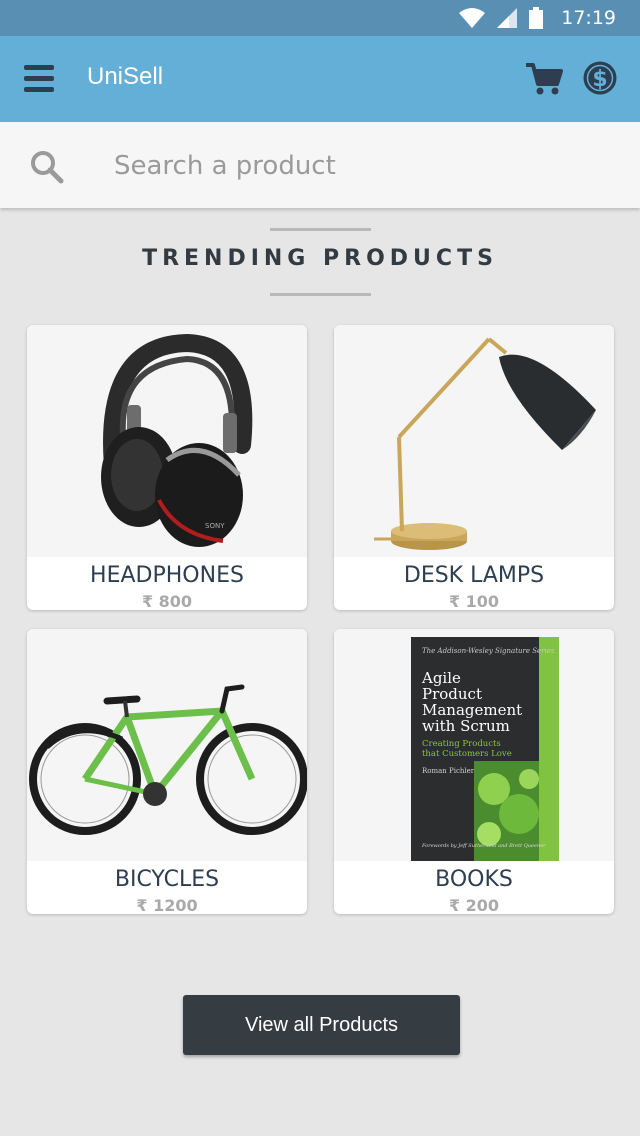  Describe the element at coordinates (474, 601) in the screenshot. I see `product-price: ₹ 100` at that location.